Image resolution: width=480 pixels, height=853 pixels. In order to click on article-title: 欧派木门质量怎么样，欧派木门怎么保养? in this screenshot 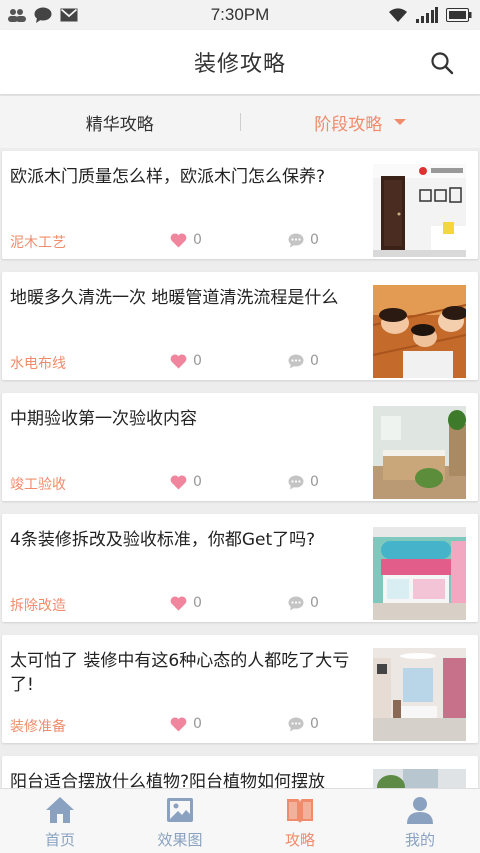, I will do `click(168, 177)`.